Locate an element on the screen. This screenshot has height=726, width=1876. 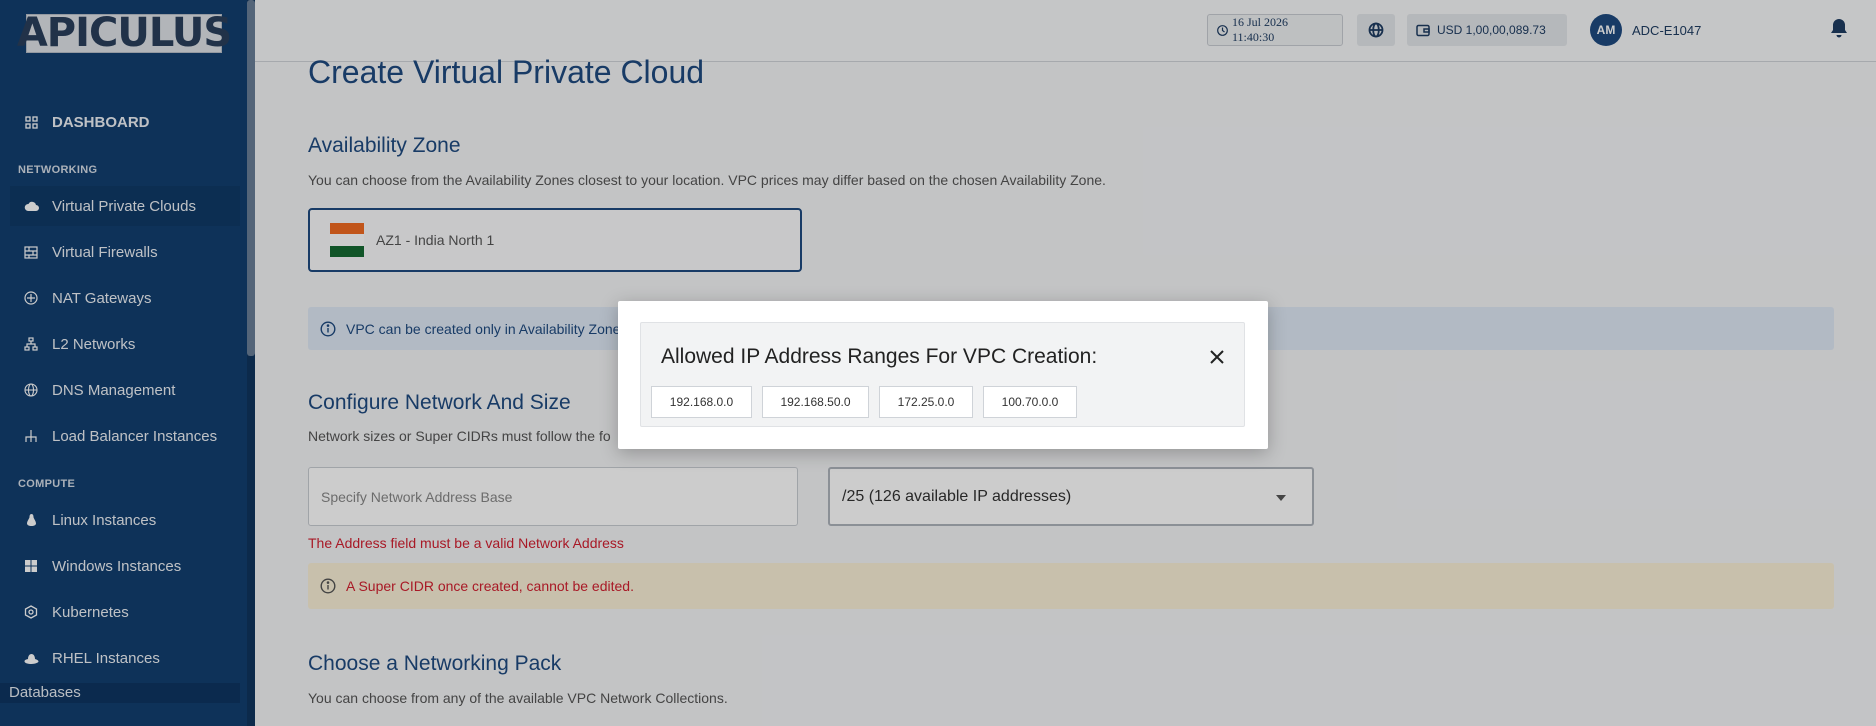
ip-range-chip: 192.168.50.0 is located at coordinates (815, 402).